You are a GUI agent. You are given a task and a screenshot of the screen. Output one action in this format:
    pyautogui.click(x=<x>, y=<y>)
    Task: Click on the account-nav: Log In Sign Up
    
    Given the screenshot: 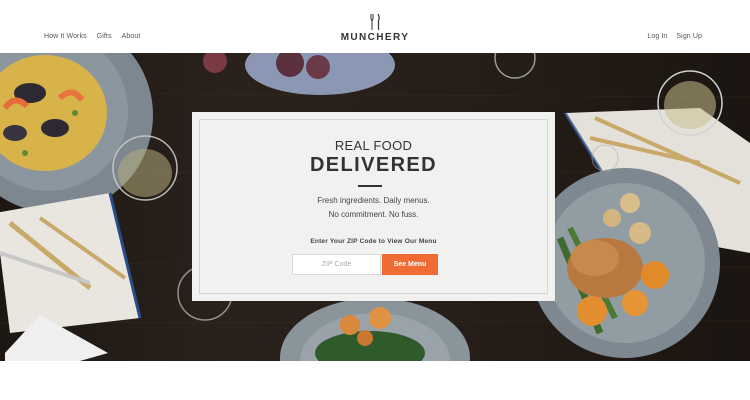 What is the action you would take?
    pyautogui.click(x=674, y=36)
    